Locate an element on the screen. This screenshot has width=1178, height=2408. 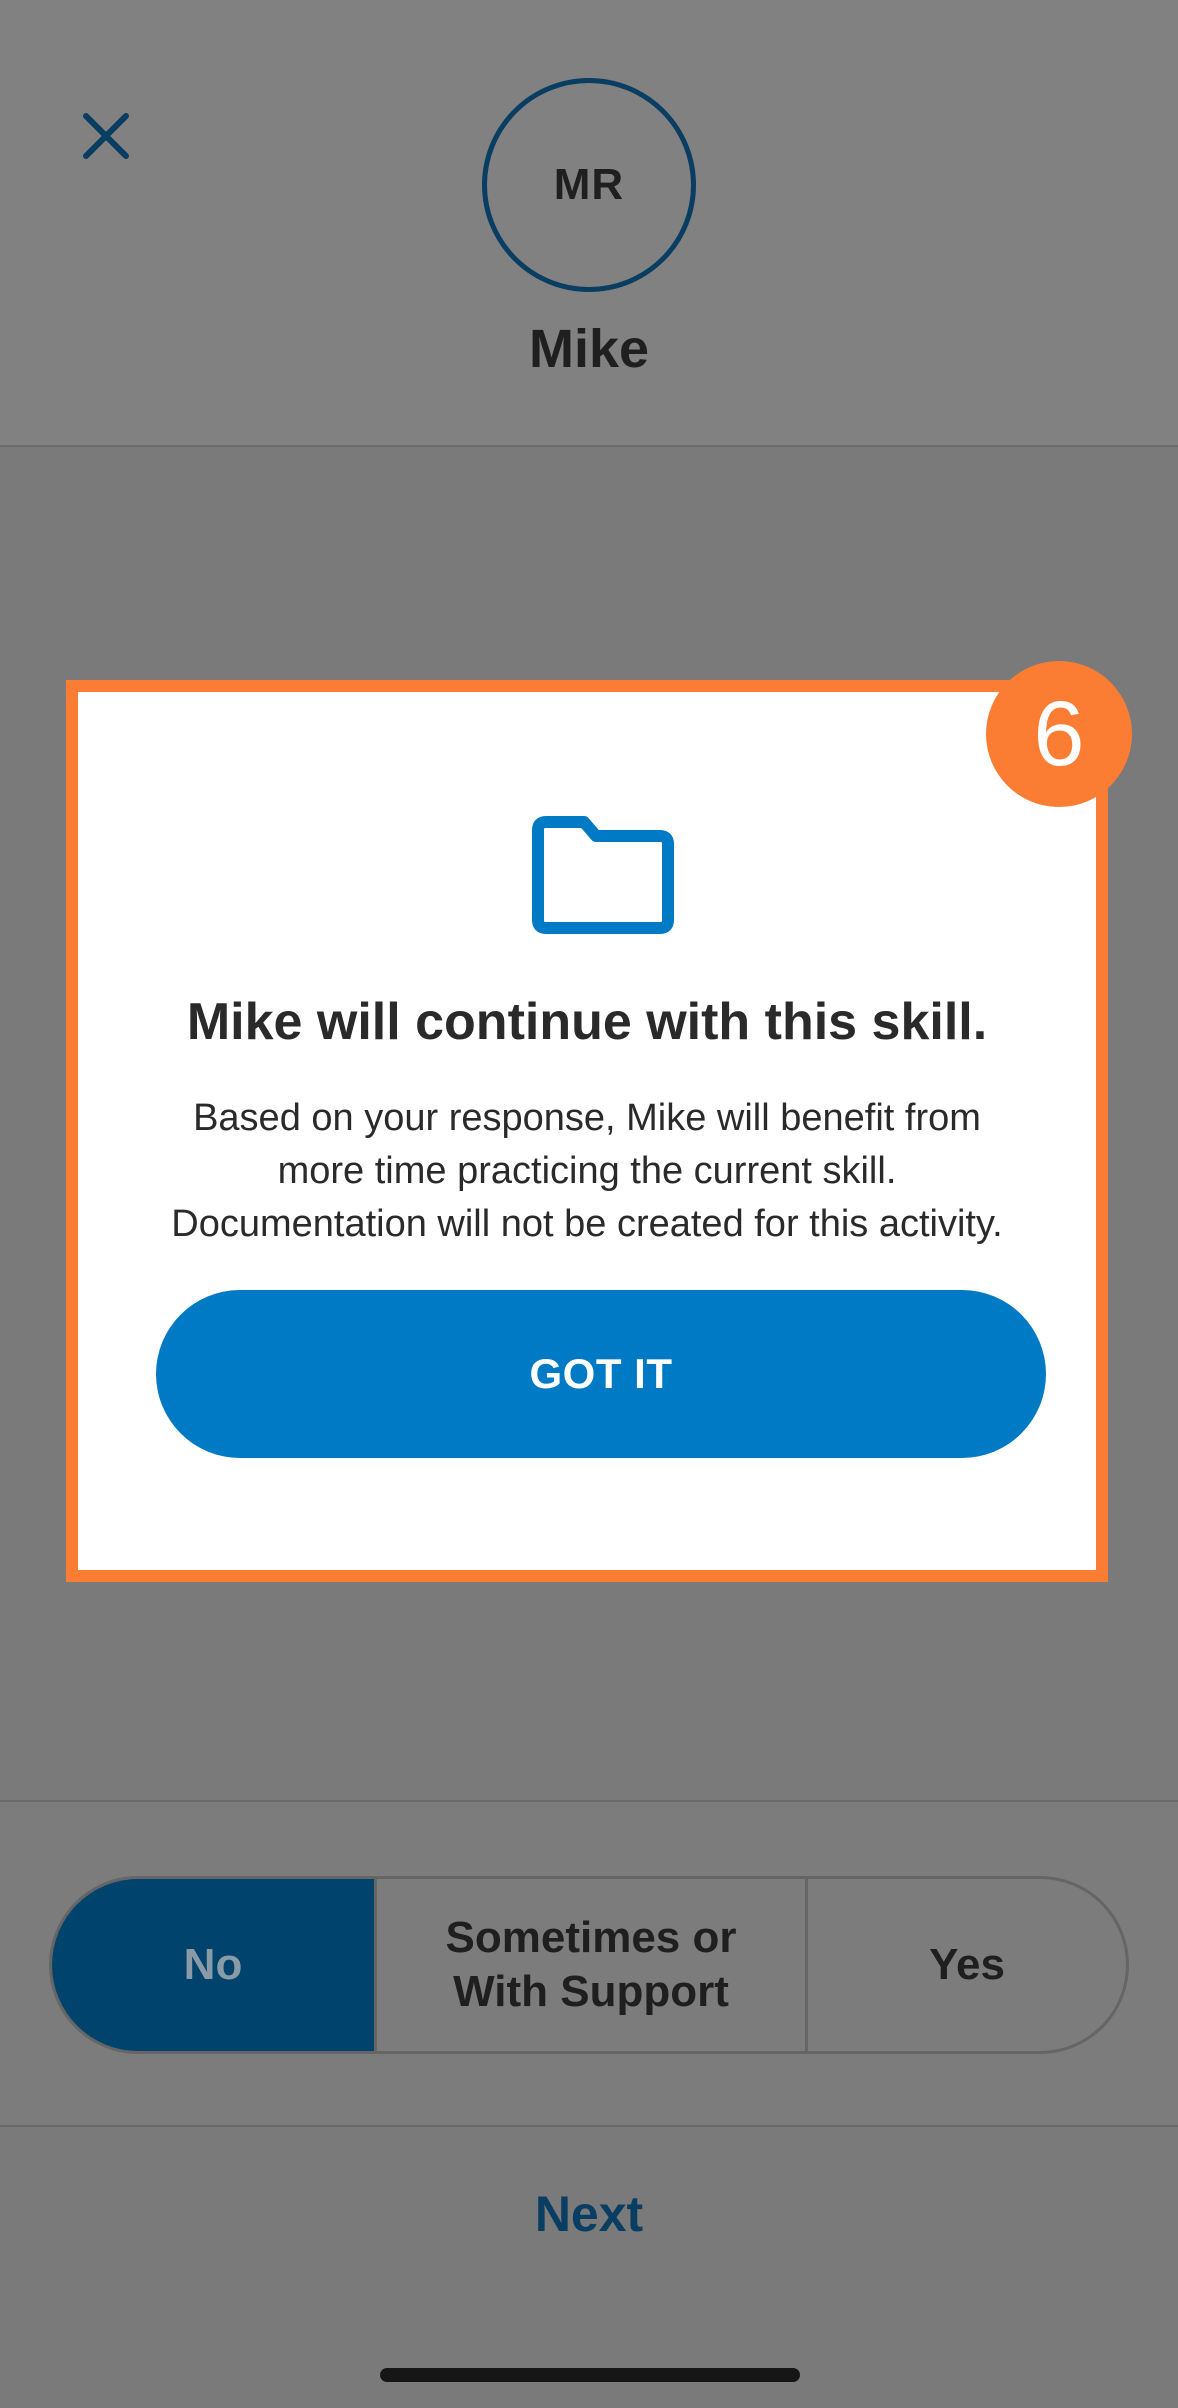
user-name: Mike is located at coordinates (589, 349).